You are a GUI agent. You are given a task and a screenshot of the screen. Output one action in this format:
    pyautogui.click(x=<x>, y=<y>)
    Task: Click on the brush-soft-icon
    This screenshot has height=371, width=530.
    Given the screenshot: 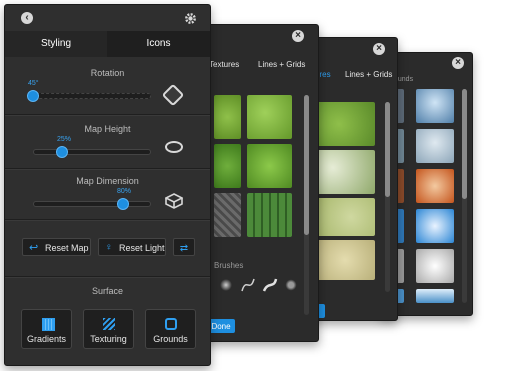 What is the action you would take?
    pyautogui.click(x=226, y=285)
    